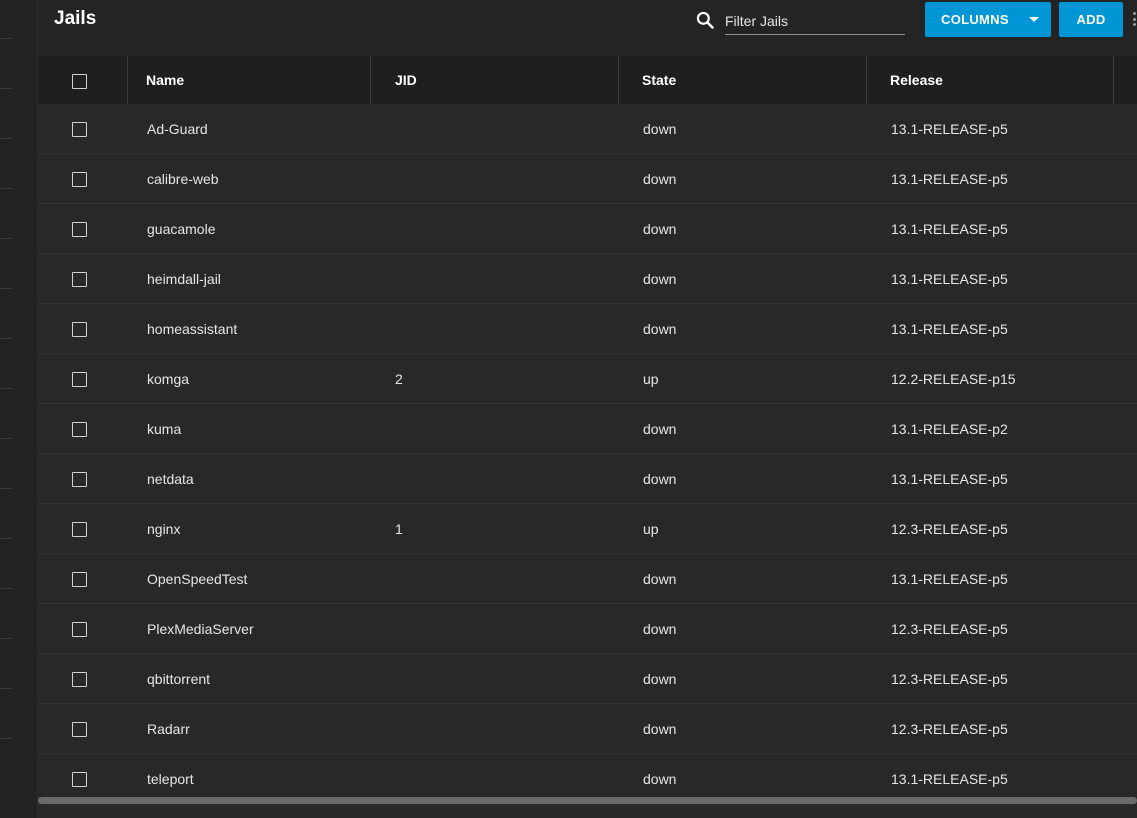 This screenshot has height=818, width=1137. I want to click on table-row: Radarr down 12.3-RELEASE-p5, so click(587, 729).